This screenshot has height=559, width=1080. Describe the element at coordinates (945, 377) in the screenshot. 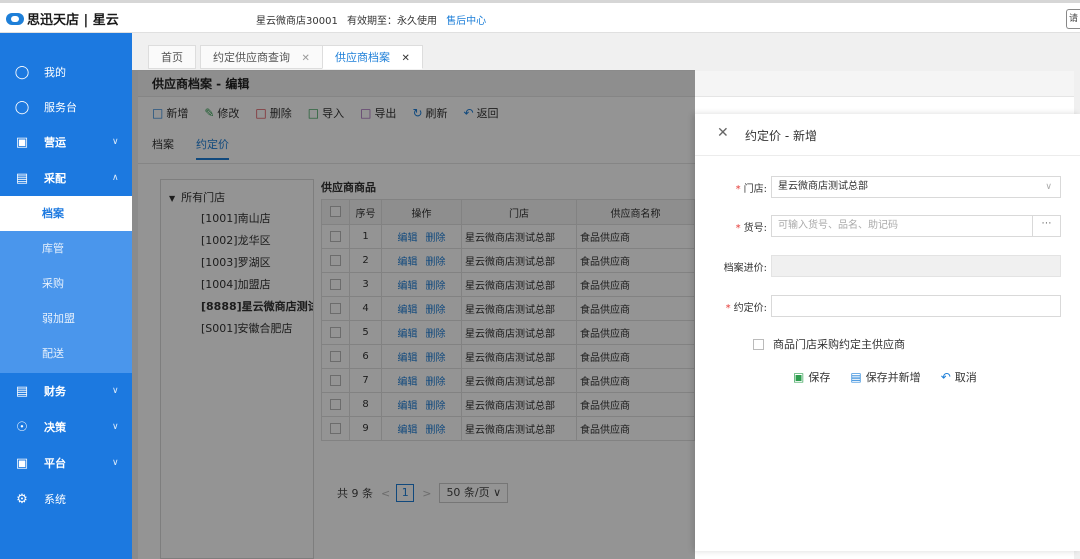

I see `return-icon: ↶` at that location.